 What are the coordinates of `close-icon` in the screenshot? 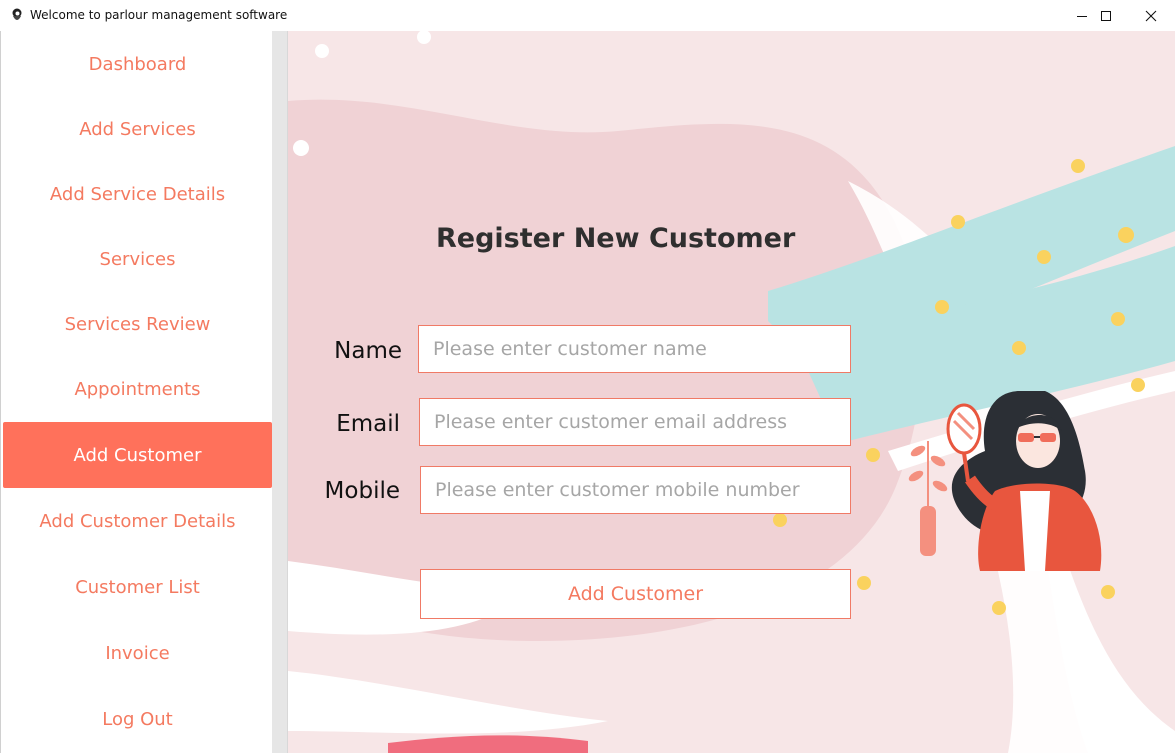 It's located at (1151, 15).